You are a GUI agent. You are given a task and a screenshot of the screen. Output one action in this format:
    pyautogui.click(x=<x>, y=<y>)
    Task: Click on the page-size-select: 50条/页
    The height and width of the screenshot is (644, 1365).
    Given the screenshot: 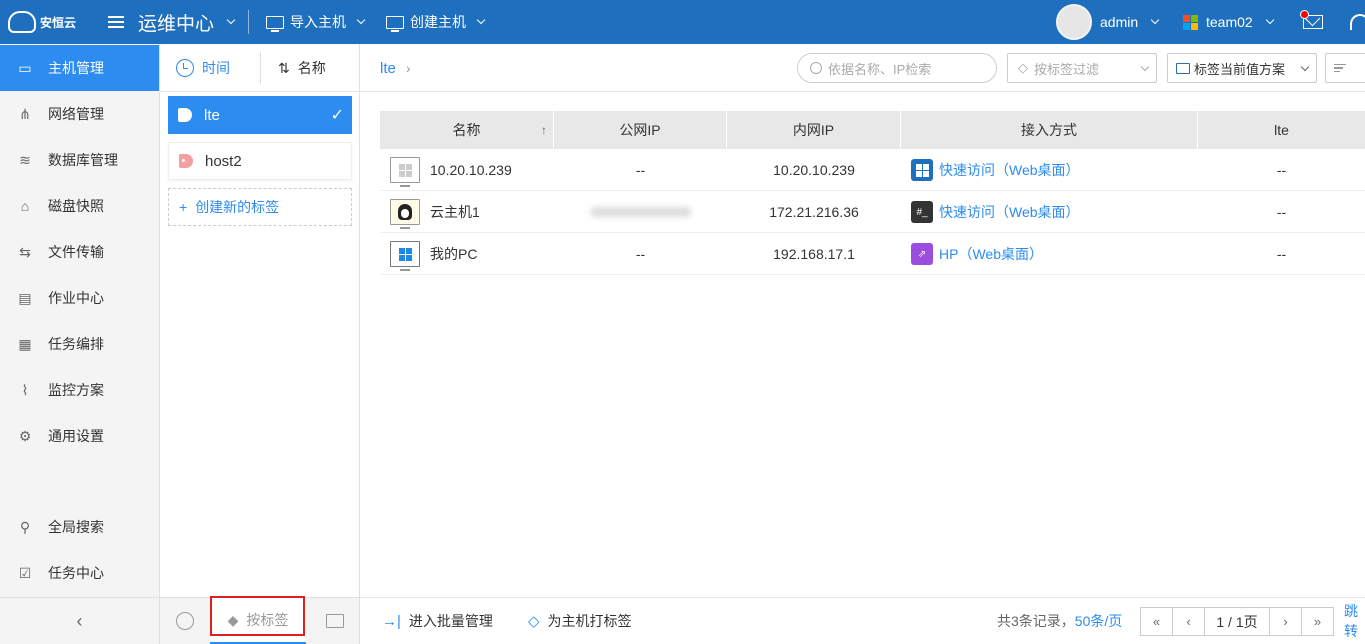 What is the action you would take?
    pyautogui.click(x=1098, y=621)
    